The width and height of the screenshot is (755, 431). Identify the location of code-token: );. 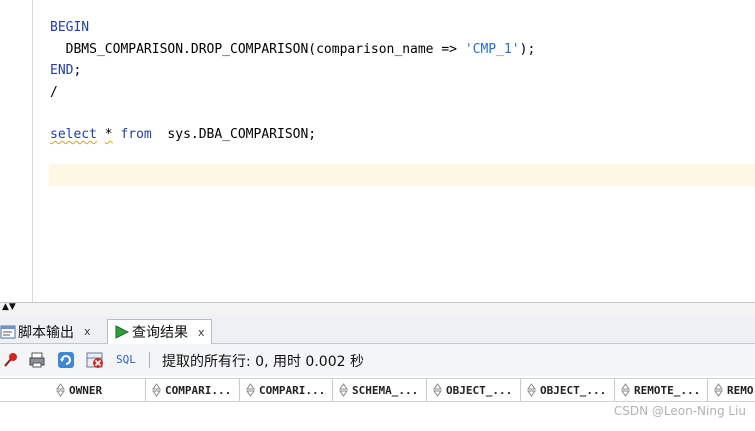
(527, 49).